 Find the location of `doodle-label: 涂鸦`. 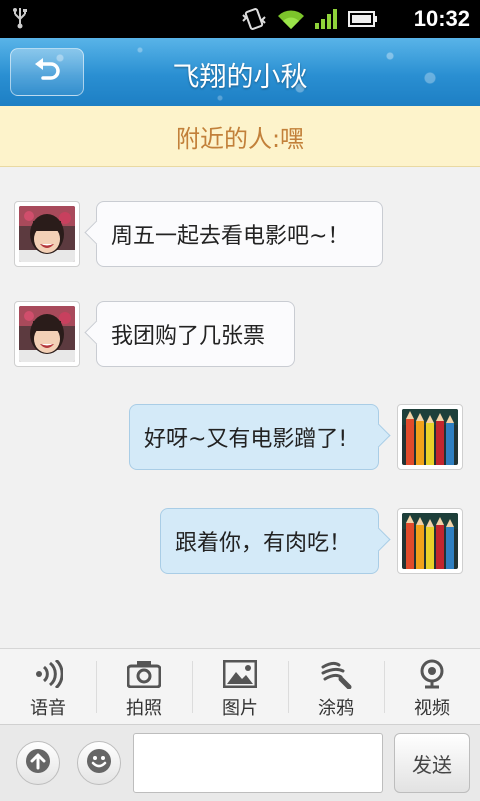

doodle-label: 涂鸦 is located at coordinates (336, 708).